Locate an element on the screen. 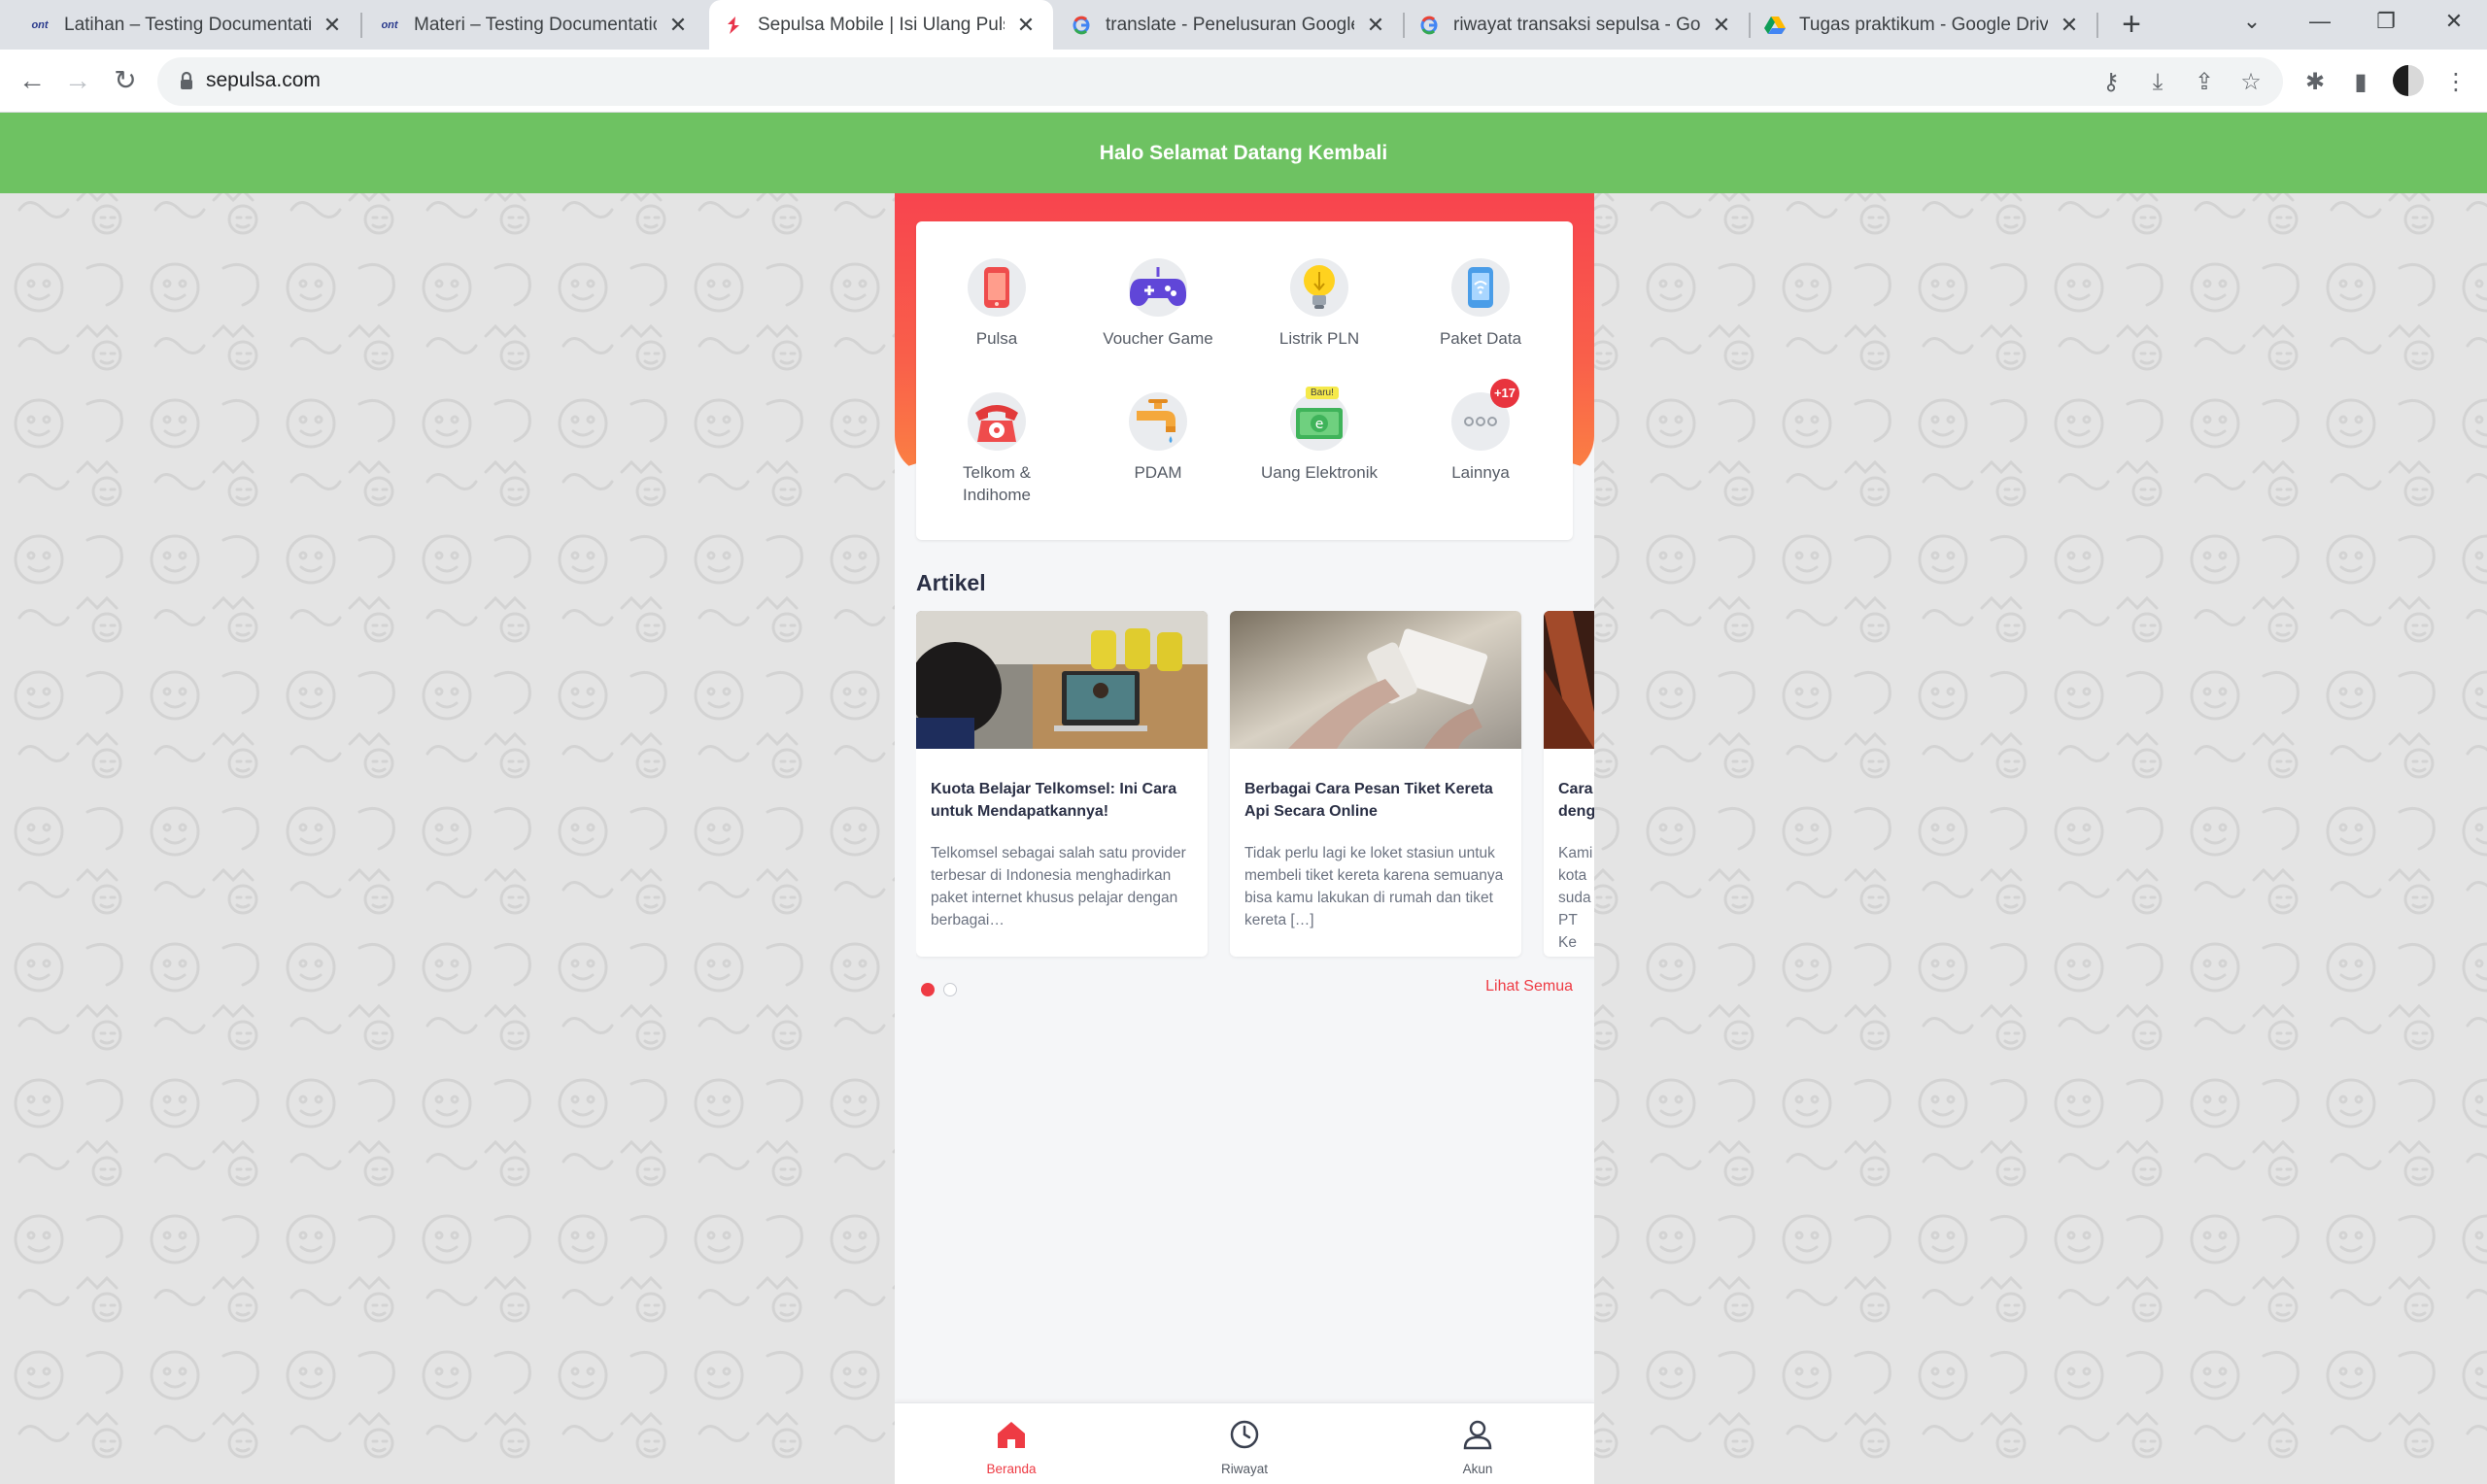 The height and width of the screenshot is (1484, 2487). browser-tab: riwayat transaksi sepulsa - Googl ✕ is located at coordinates (1577, 25).